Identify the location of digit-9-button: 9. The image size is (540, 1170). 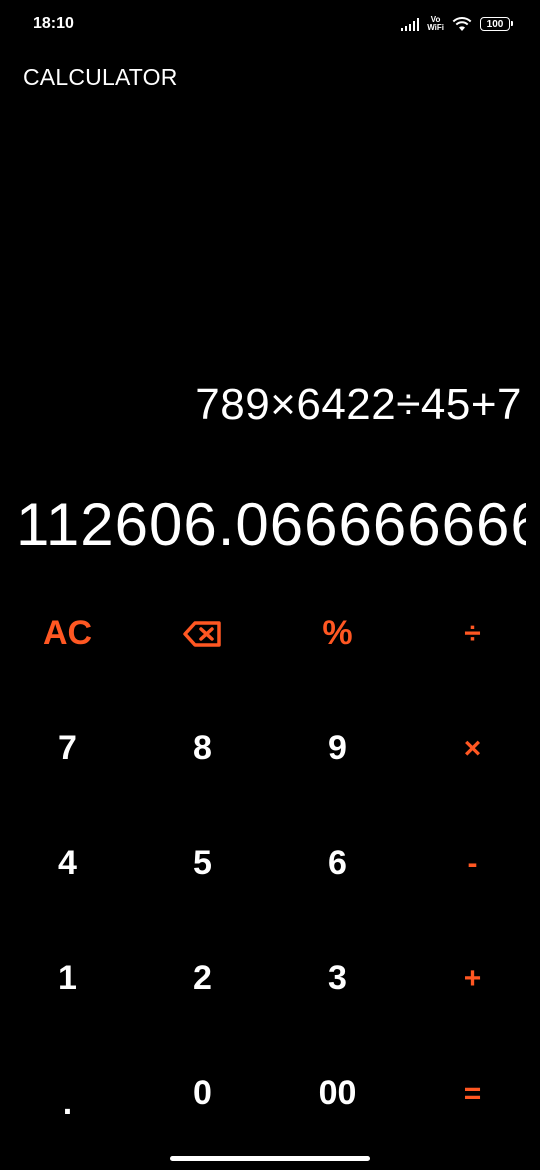
(337, 748).